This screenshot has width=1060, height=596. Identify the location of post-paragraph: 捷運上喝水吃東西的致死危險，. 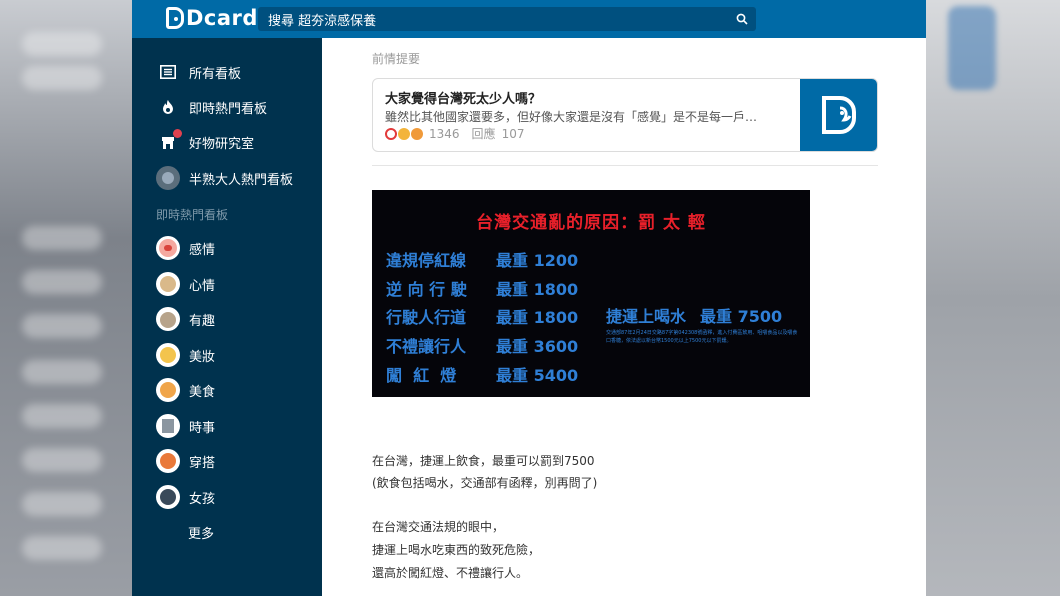
(456, 550).